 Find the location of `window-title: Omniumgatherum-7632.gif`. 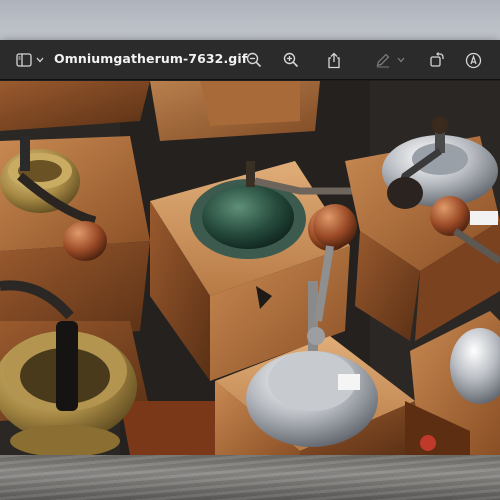

window-title: Omniumgatherum-7632.gif is located at coordinates (151, 58).